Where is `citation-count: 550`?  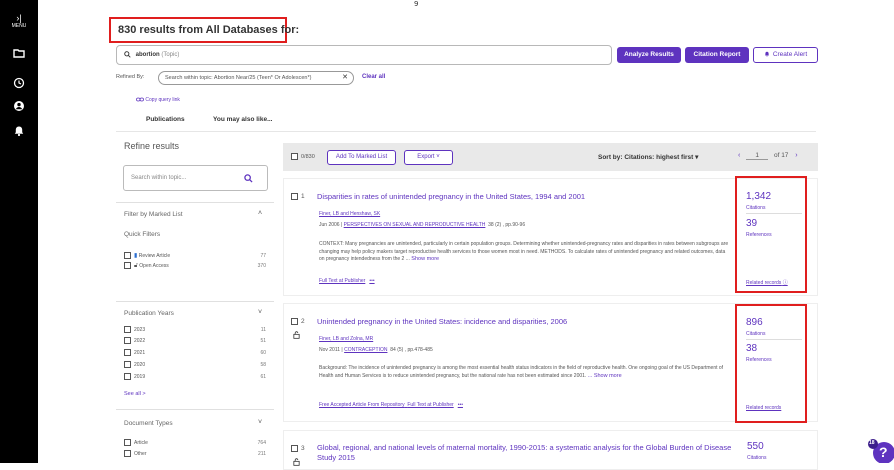
citation-count: 550 is located at coordinates (755, 446).